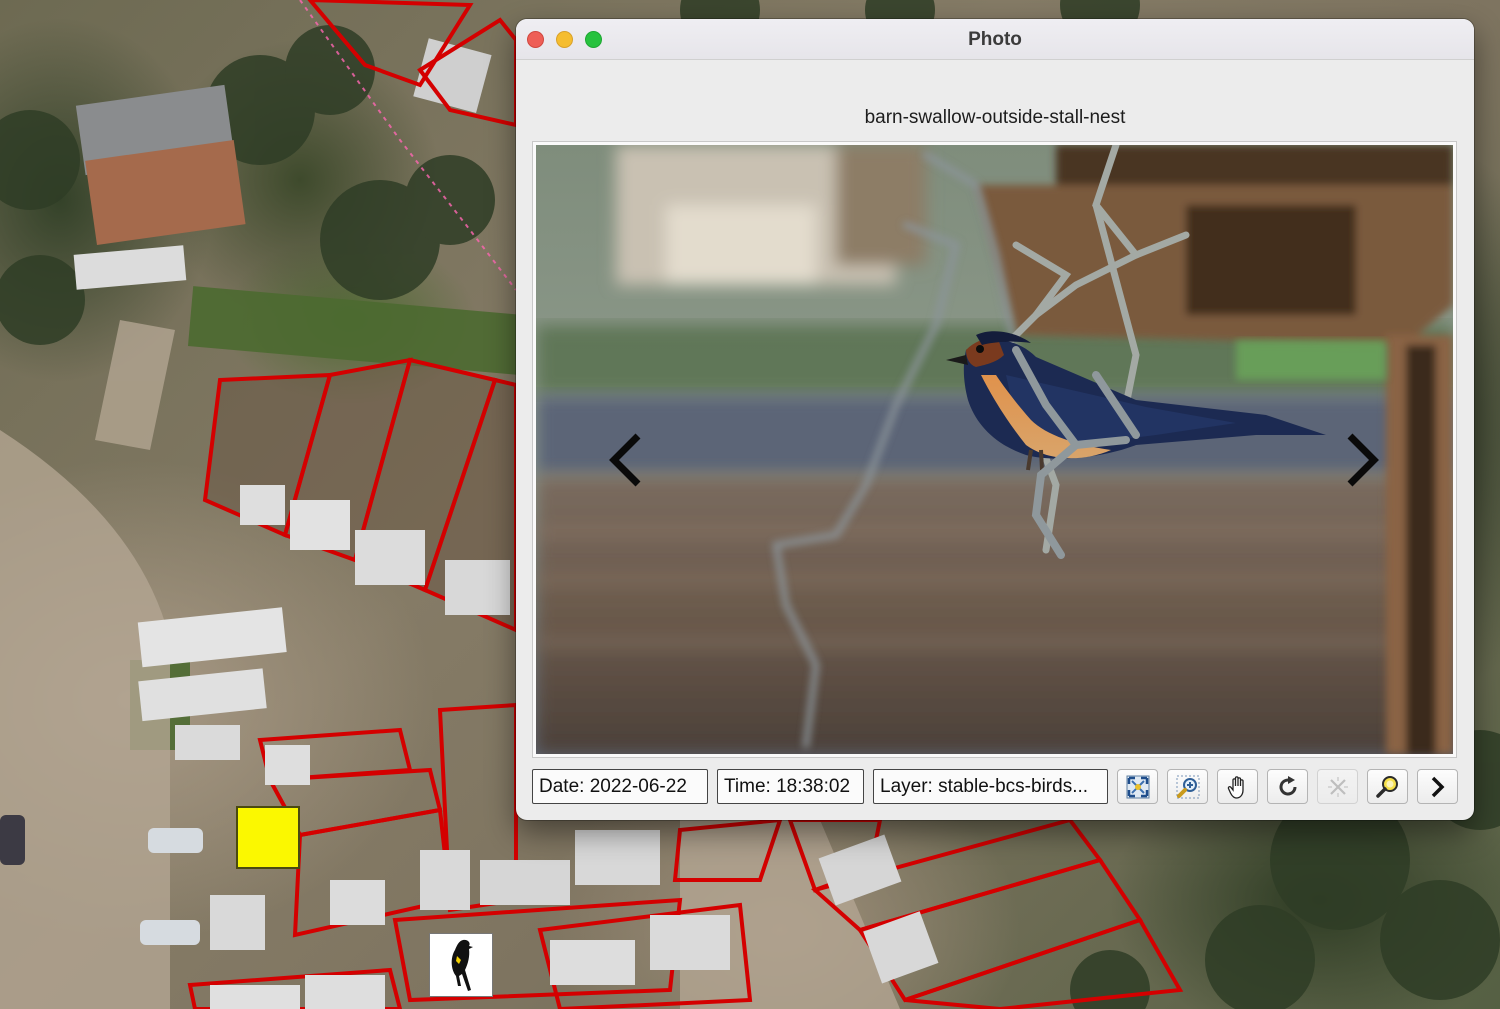 The image size is (1500, 1009). I want to click on next-photo-button, so click(1362, 460).